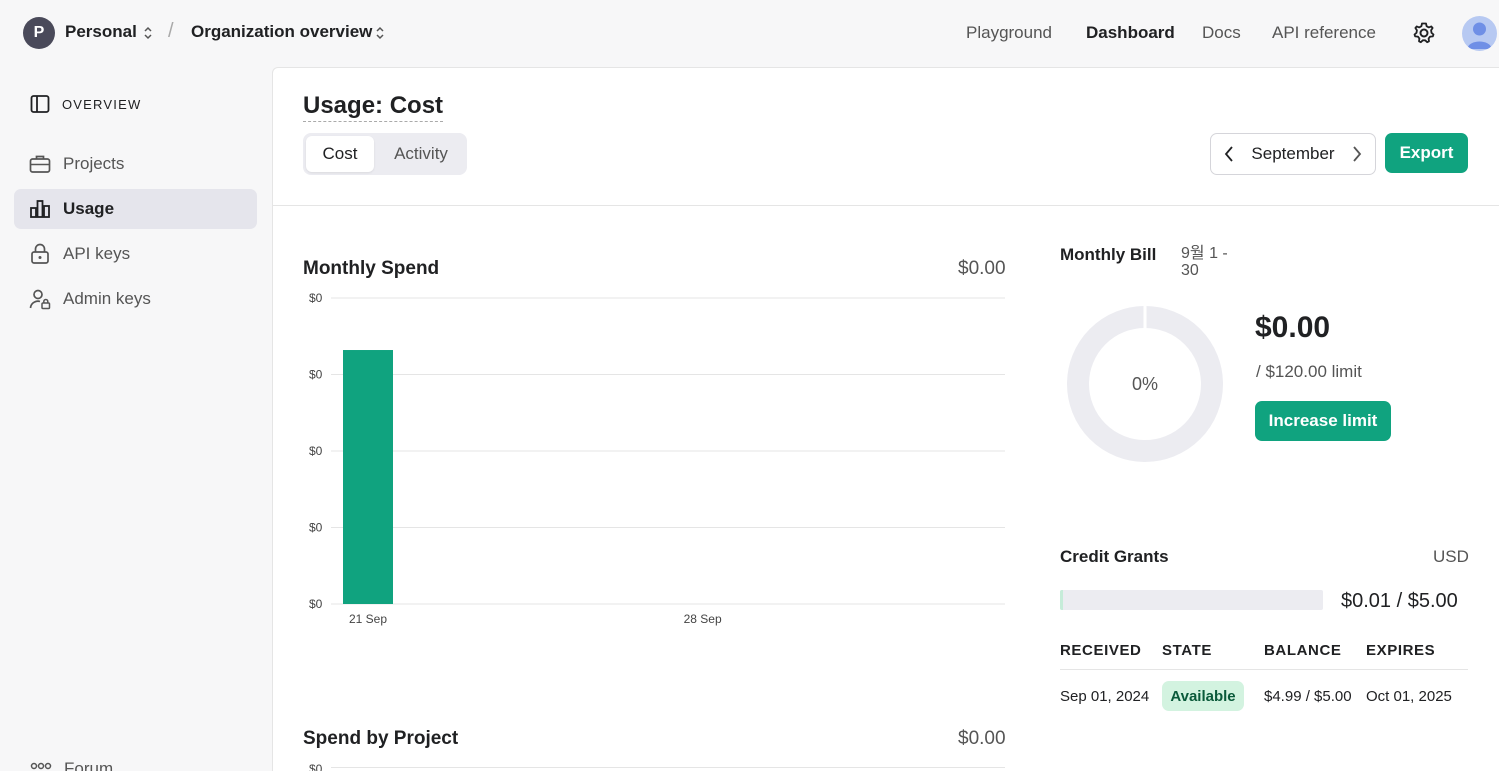 Image resolution: width=1499 pixels, height=771 pixels. What do you see at coordinates (1105, 696) in the screenshot?
I see `grant-received-cell: Sep 01, 2024` at bounding box center [1105, 696].